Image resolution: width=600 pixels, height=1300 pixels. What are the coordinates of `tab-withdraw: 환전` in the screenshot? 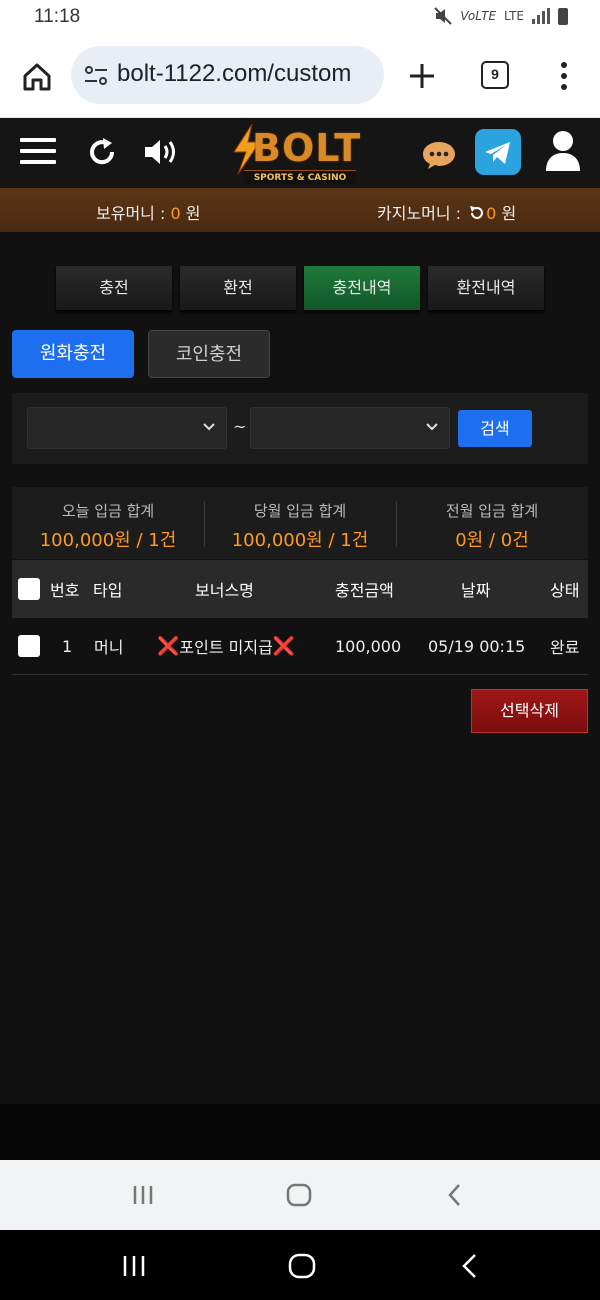 It's located at (238, 288).